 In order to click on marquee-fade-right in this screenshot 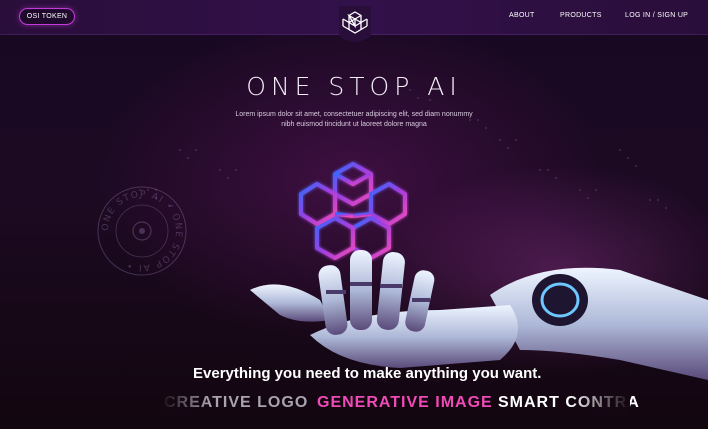, I will do `click(600, 404)`.